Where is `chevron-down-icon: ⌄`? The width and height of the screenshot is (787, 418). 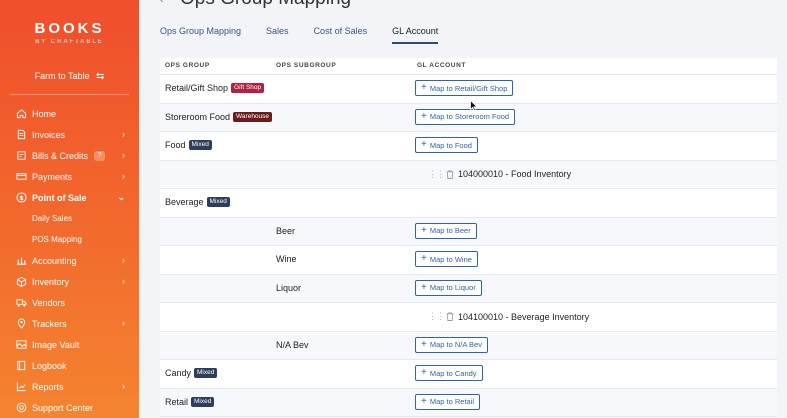
chevron-down-icon: ⌄ is located at coordinates (121, 197).